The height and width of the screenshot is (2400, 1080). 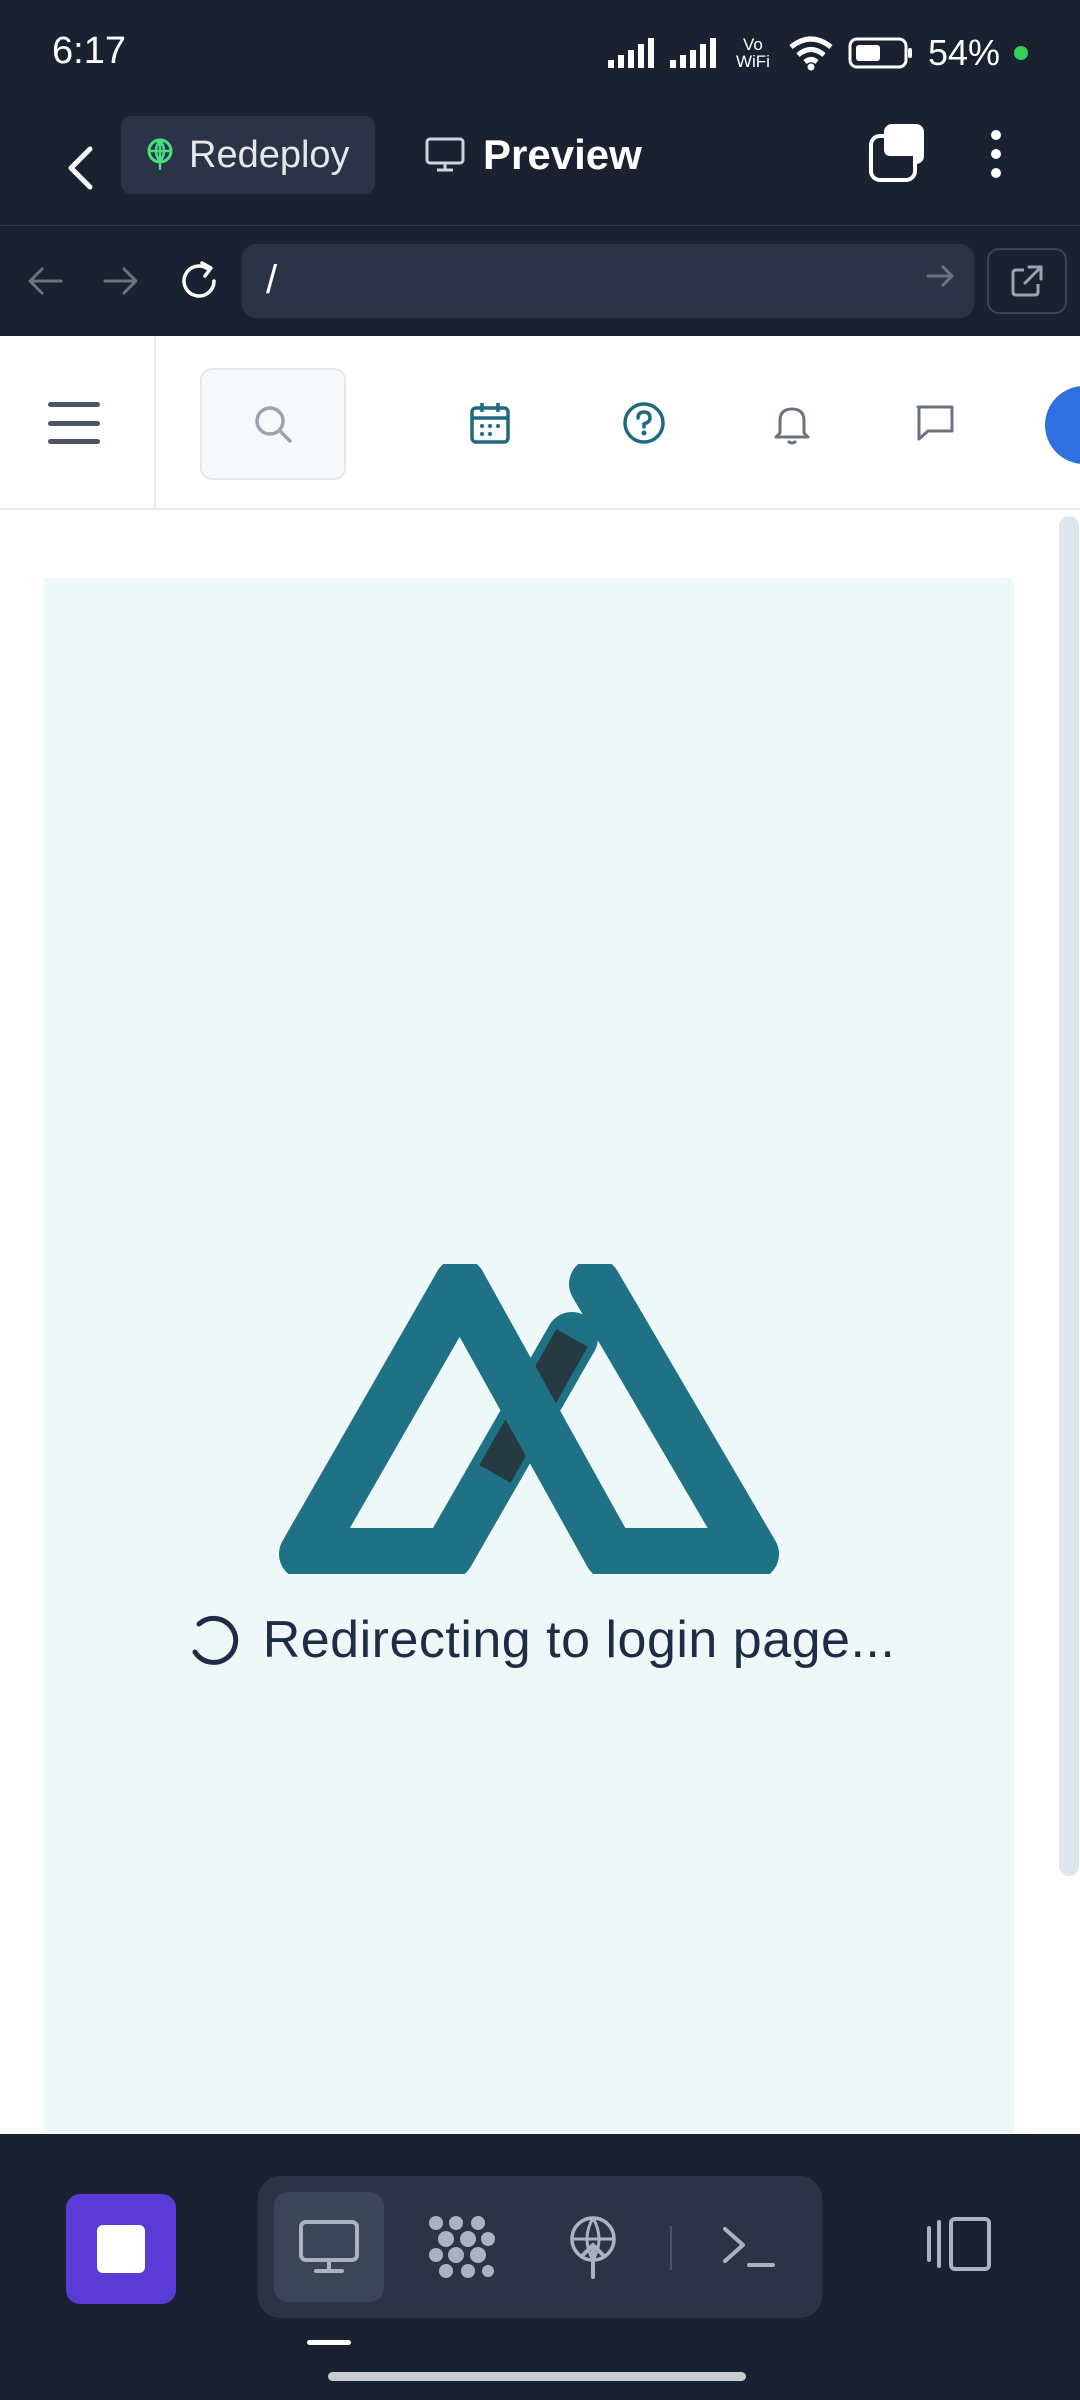 I want to click on nodes-icon, so click(x=462, y=2247).